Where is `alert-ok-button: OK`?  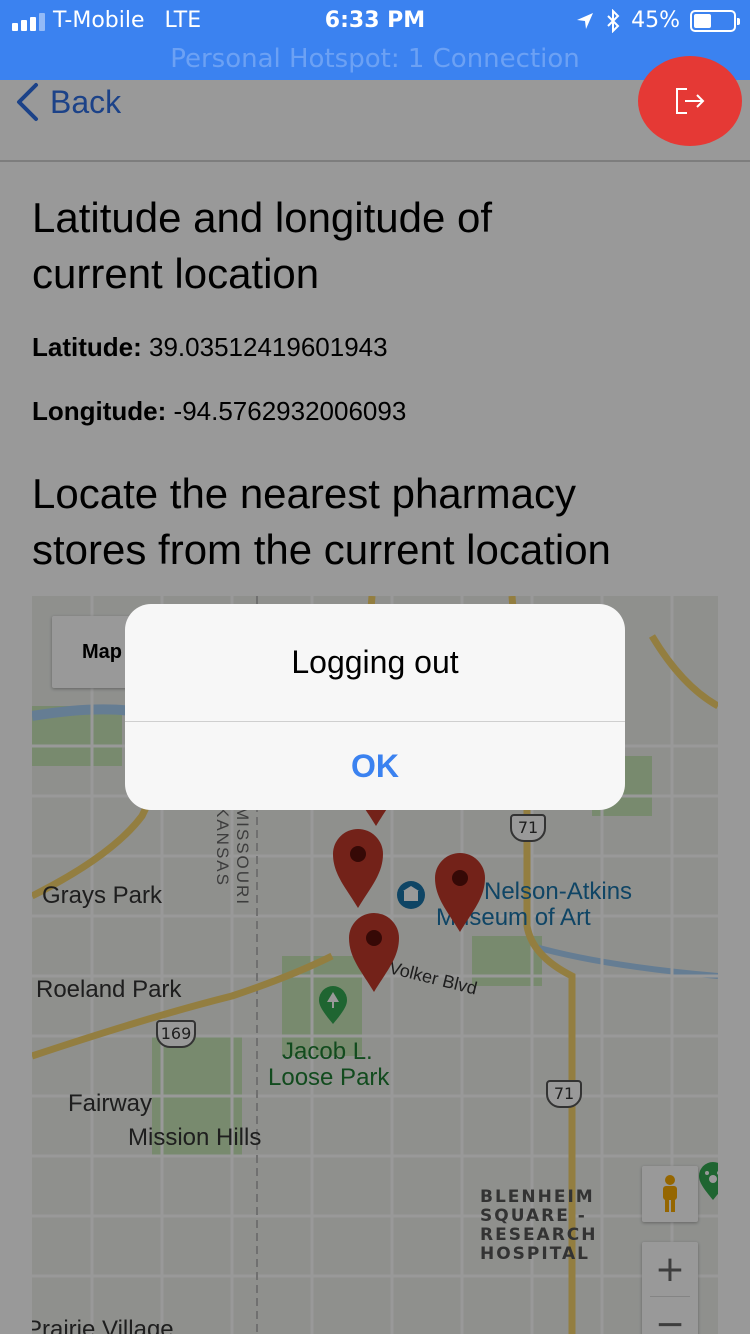 alert-ok-button: OK is located at coordinates (375, 766).